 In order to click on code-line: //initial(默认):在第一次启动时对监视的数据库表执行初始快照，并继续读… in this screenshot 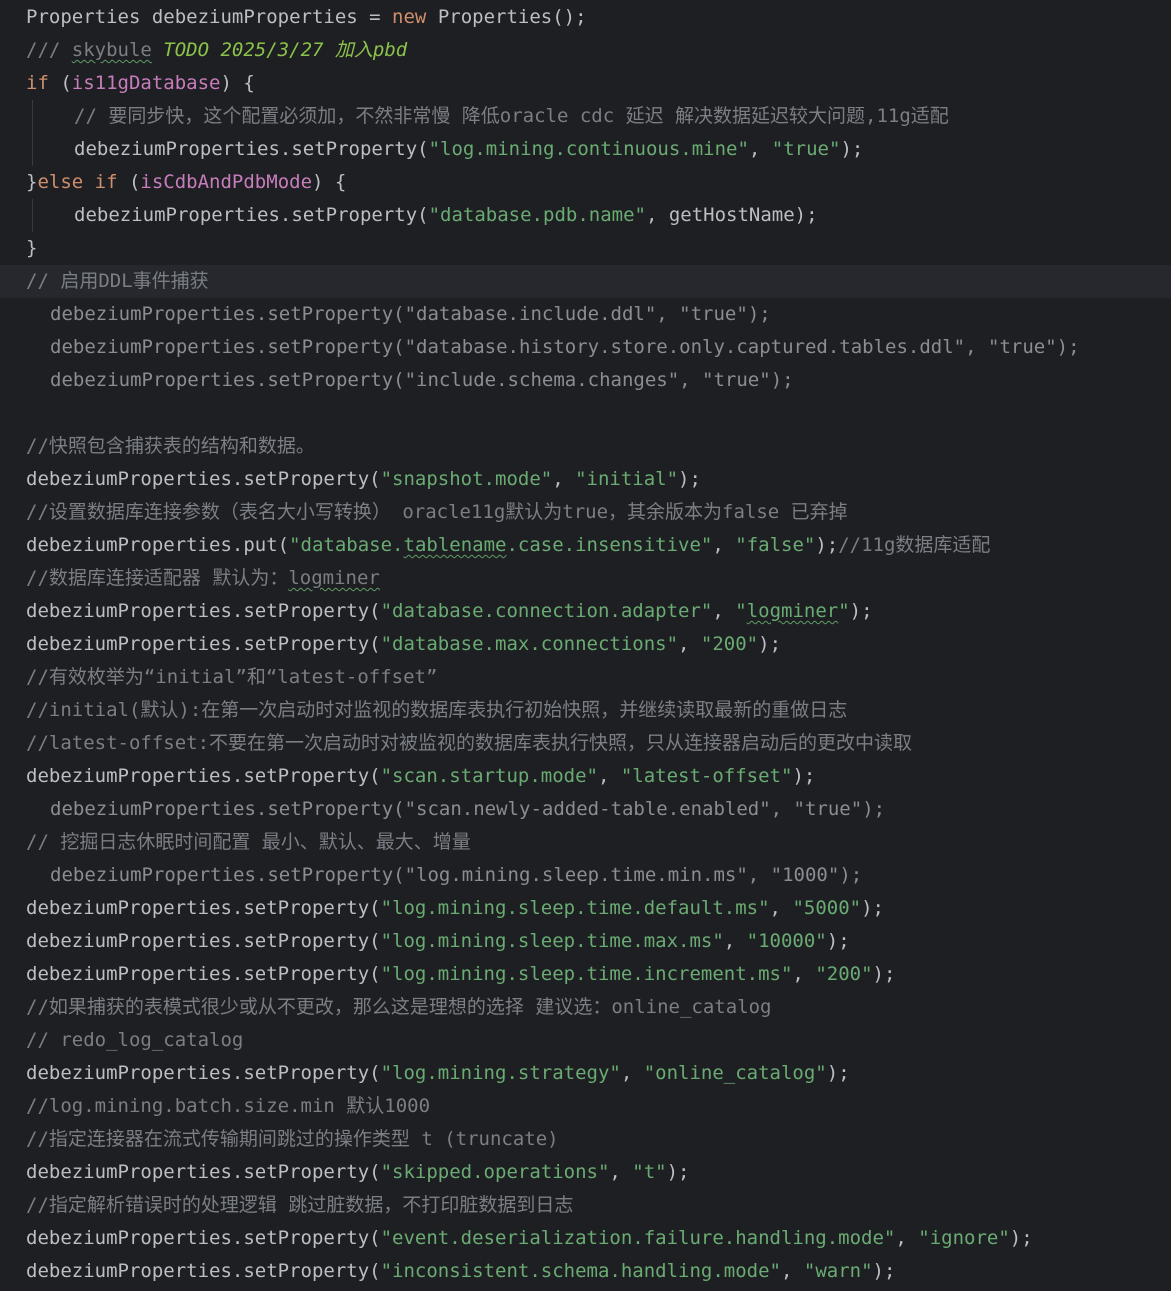, I will do `click(585, 710)`.